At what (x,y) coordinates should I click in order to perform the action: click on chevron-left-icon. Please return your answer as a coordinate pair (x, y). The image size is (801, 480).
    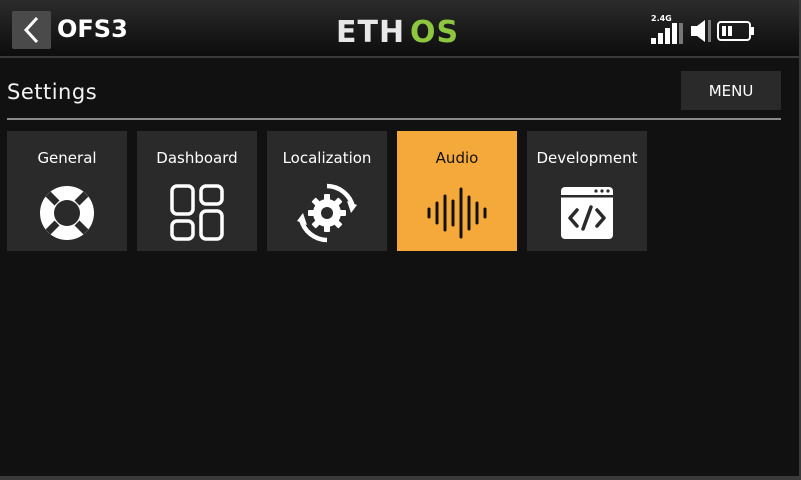
    Looking at the image, I should click on (30, 30).